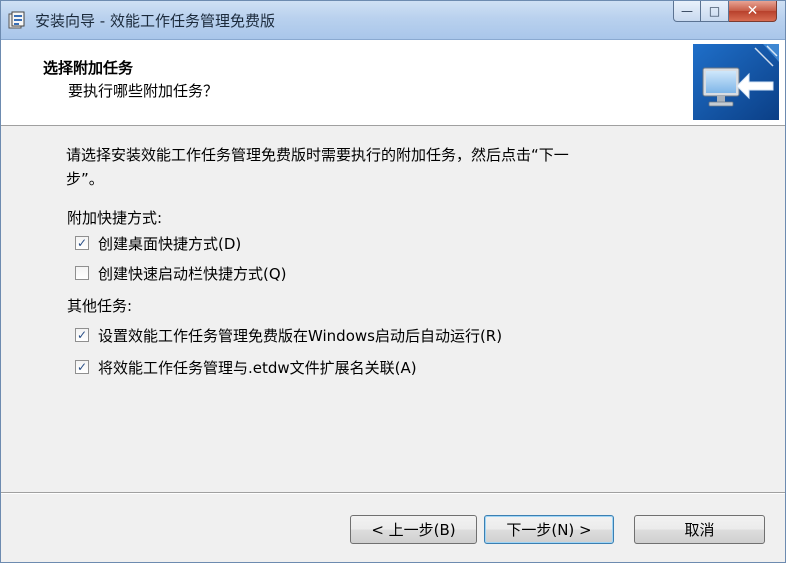 The width and height of the screenshot is (786, 563). I want to click on task-desktop-shortcut: ✓ 创建桌面快捷方式(D), so click(158, 243).